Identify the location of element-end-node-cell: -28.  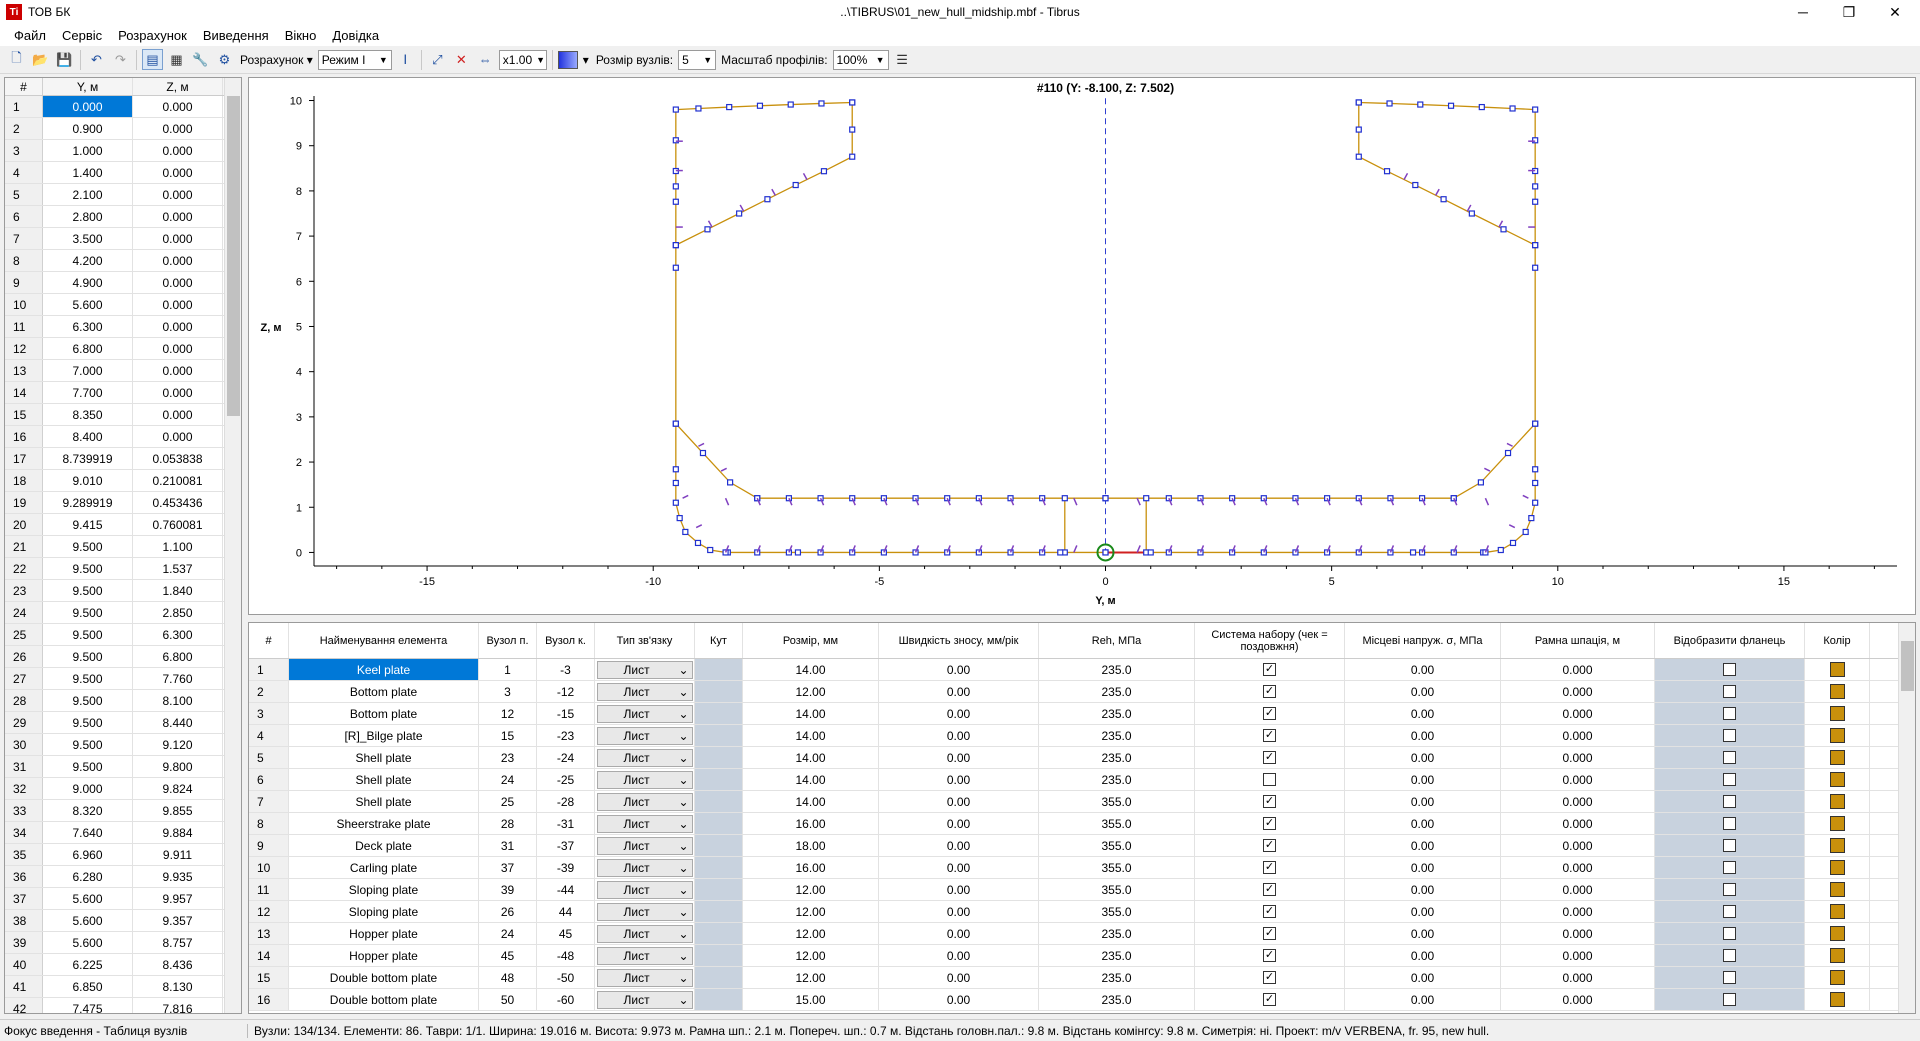
(566, 801).